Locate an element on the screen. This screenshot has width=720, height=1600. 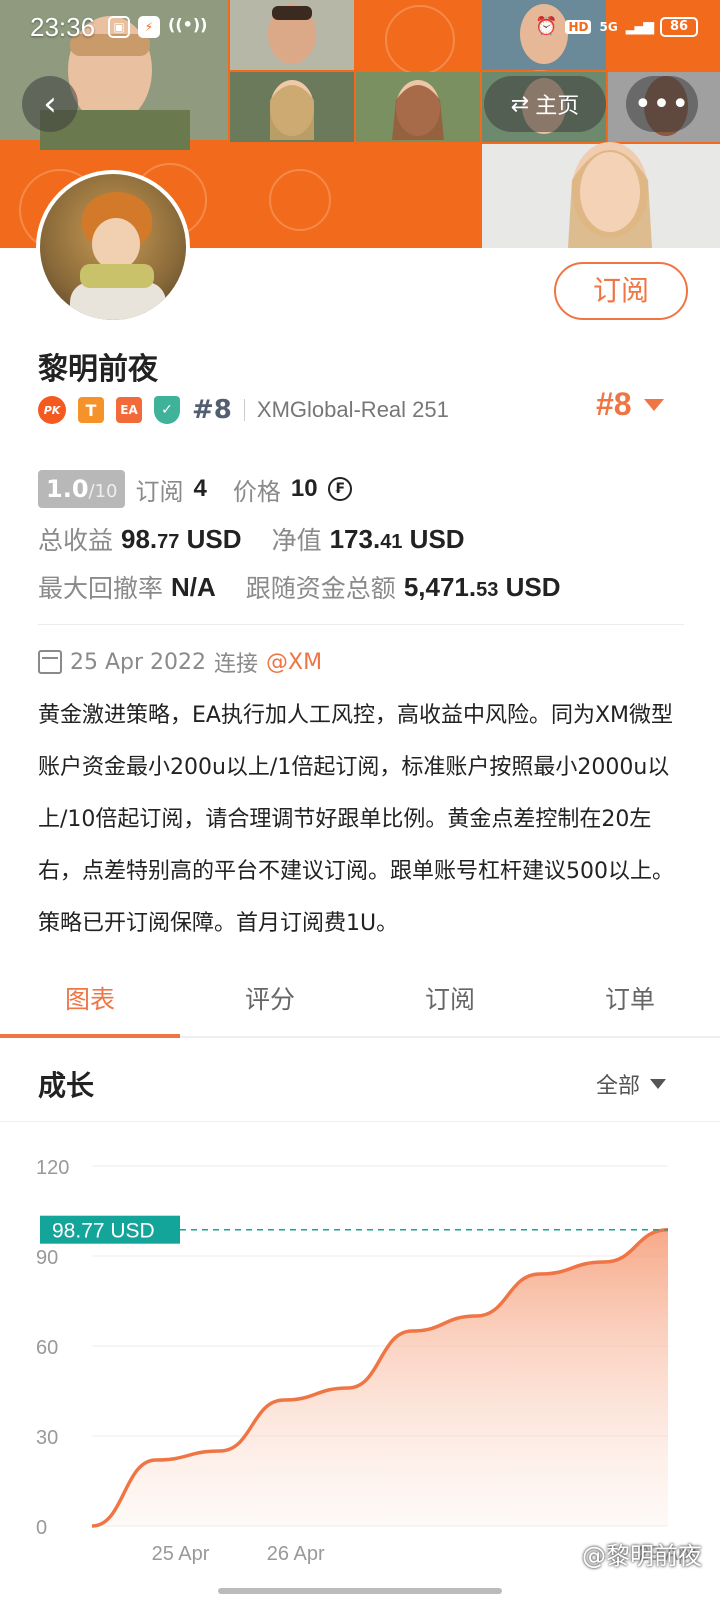
total-profit-label: 总收益 is located at coordinates (76, 540).